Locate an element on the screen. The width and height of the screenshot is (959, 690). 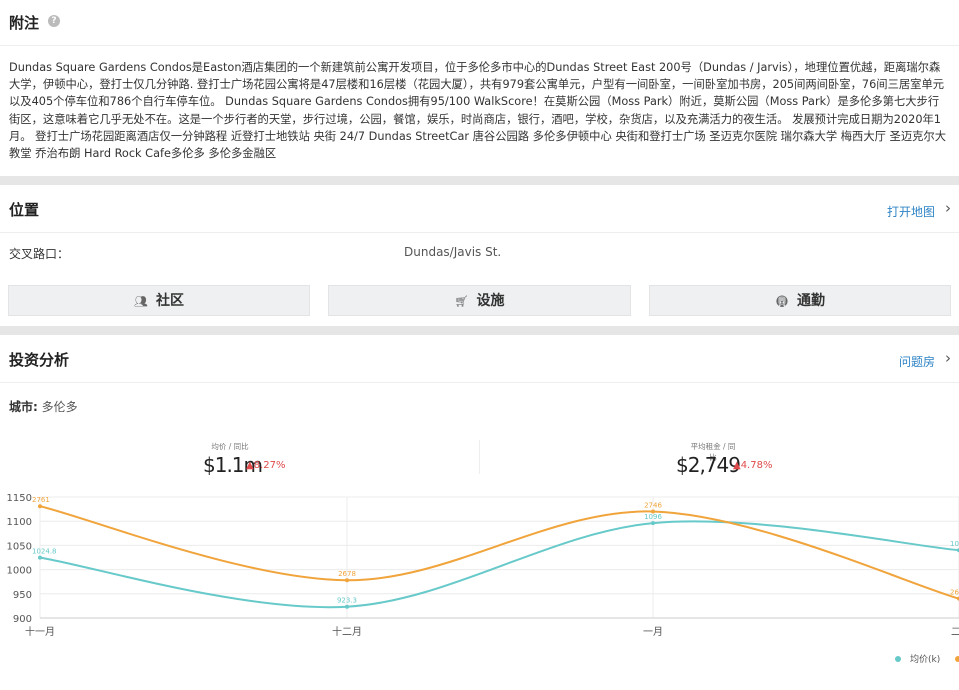
price-series-line is located at coordinates (499, 564).